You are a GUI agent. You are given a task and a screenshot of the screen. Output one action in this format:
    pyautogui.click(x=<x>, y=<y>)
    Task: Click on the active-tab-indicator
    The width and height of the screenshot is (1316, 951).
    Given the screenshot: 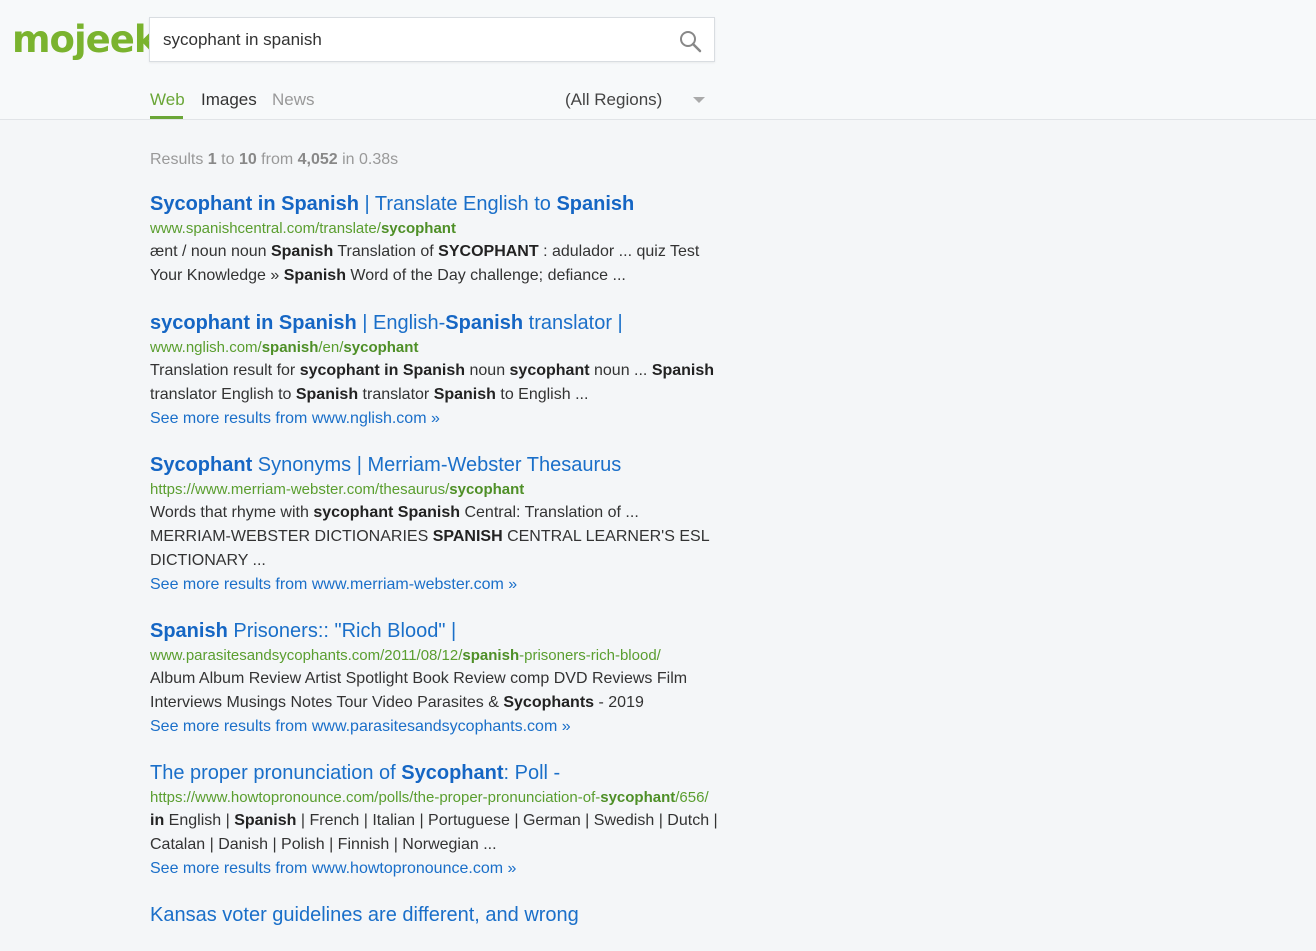 What is the action you would take?
    pyautogui.click(x=166, y=117)
    